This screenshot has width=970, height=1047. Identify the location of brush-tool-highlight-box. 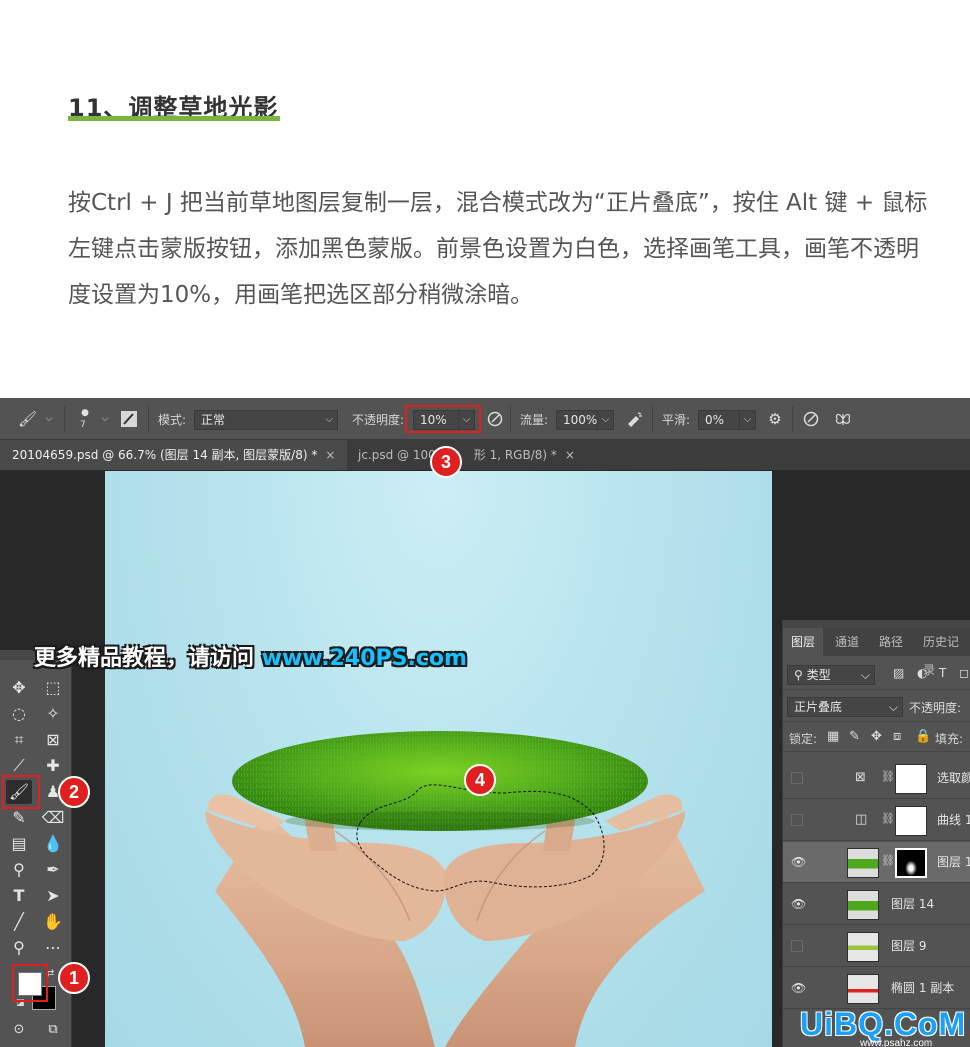
(21, 792).